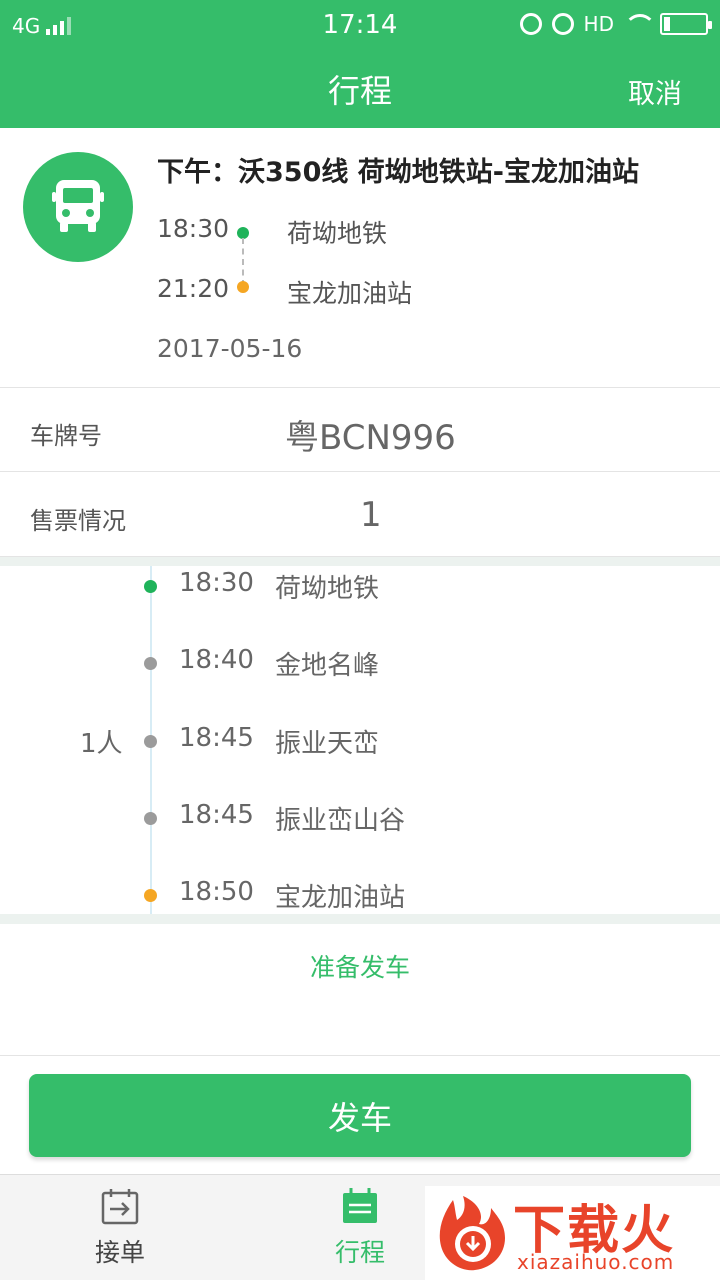 The height and width of the screenshot is (1280, 720). I want to click on depart-button: 发车, so click(360, 1115).